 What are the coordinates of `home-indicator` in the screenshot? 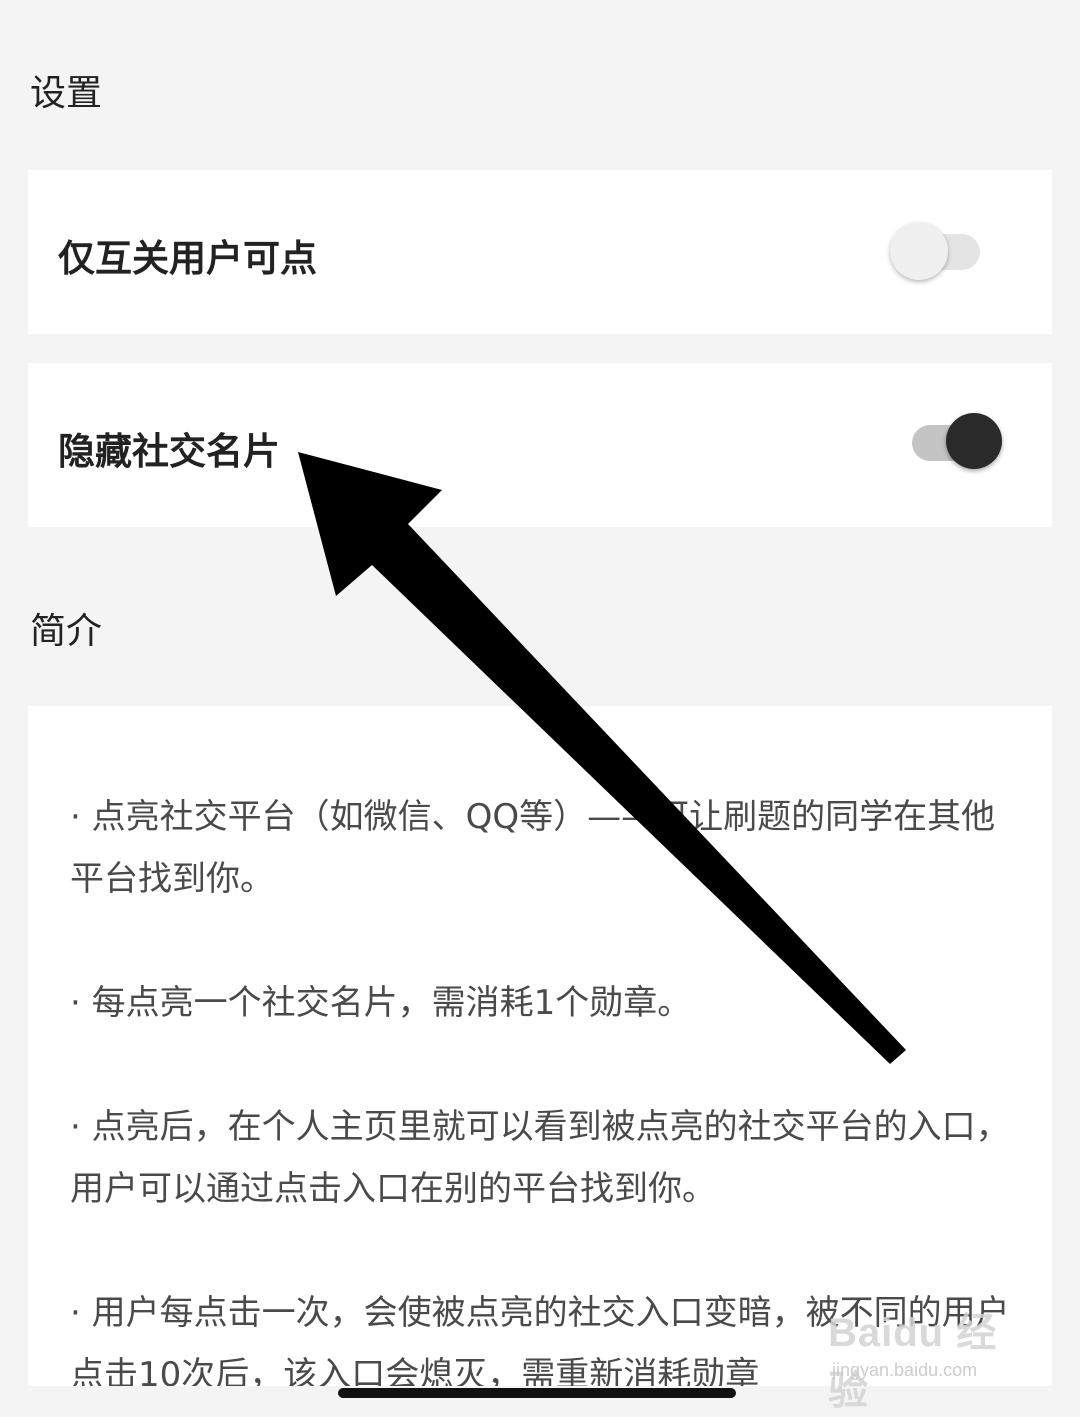 It's located at (537, 1393).